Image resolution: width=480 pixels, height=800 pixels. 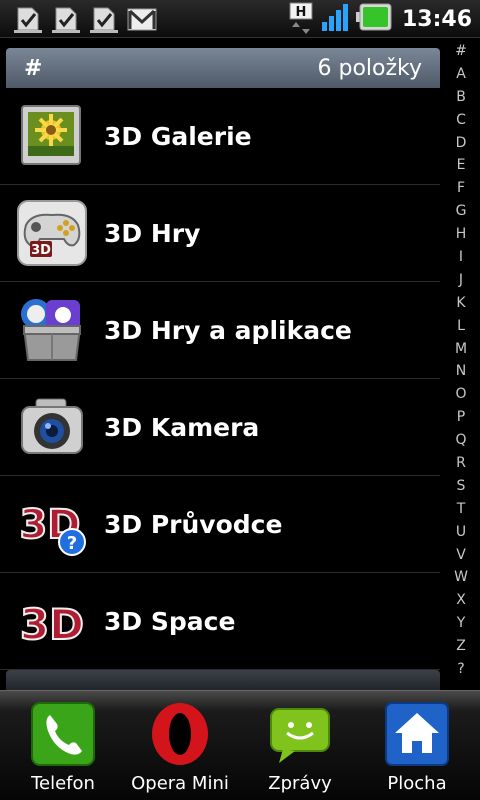 What do you see at coordinates (300, 734) in the screenshot?
I see `messages-icon` at bounding box center [300, 734].